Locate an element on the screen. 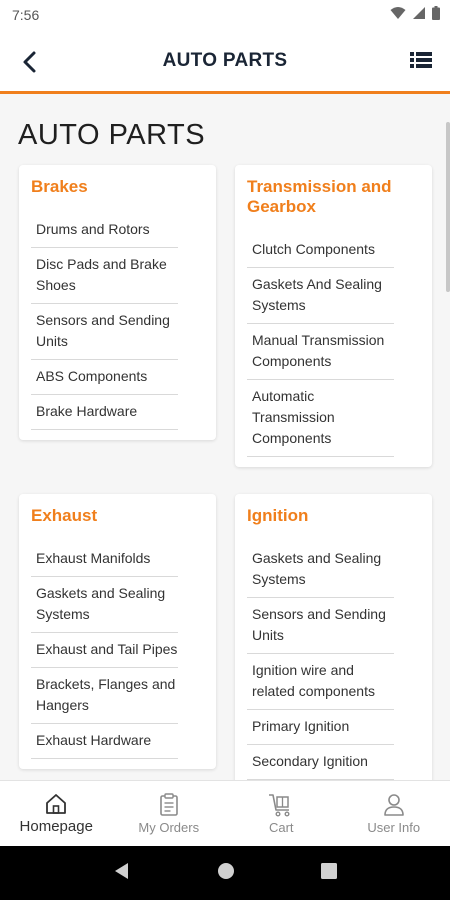 Image resolution: width=450 pixels, height=900 pixels. list-item: Secondary Ignition is located at coordinates (320, 762).